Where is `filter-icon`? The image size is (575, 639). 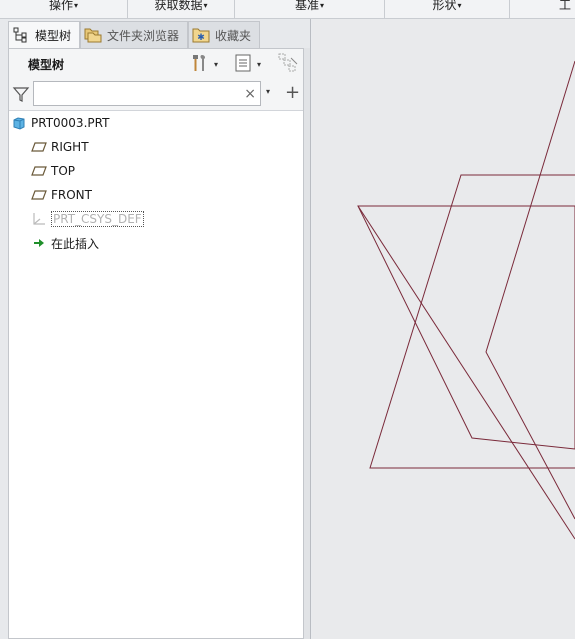 filter-icon is located at coordinates (21, 94).